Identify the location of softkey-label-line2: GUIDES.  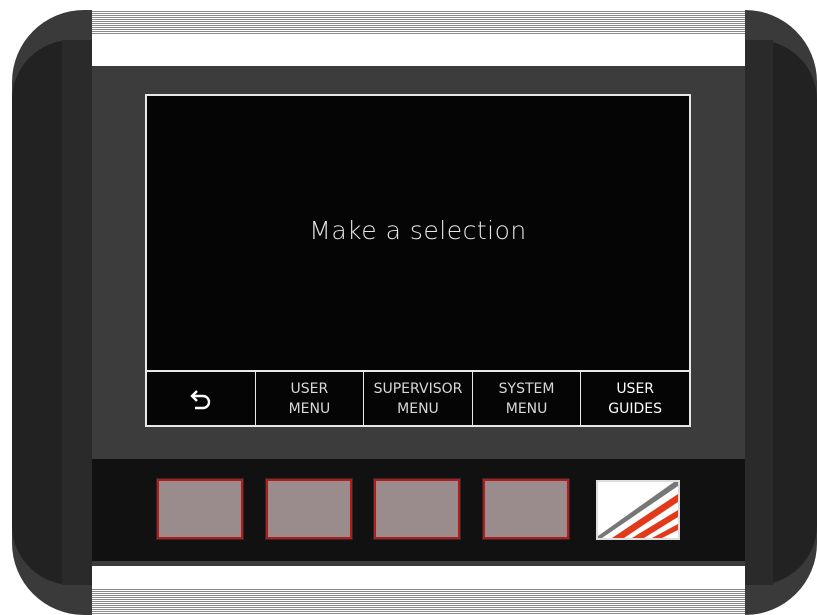
(635, 408).